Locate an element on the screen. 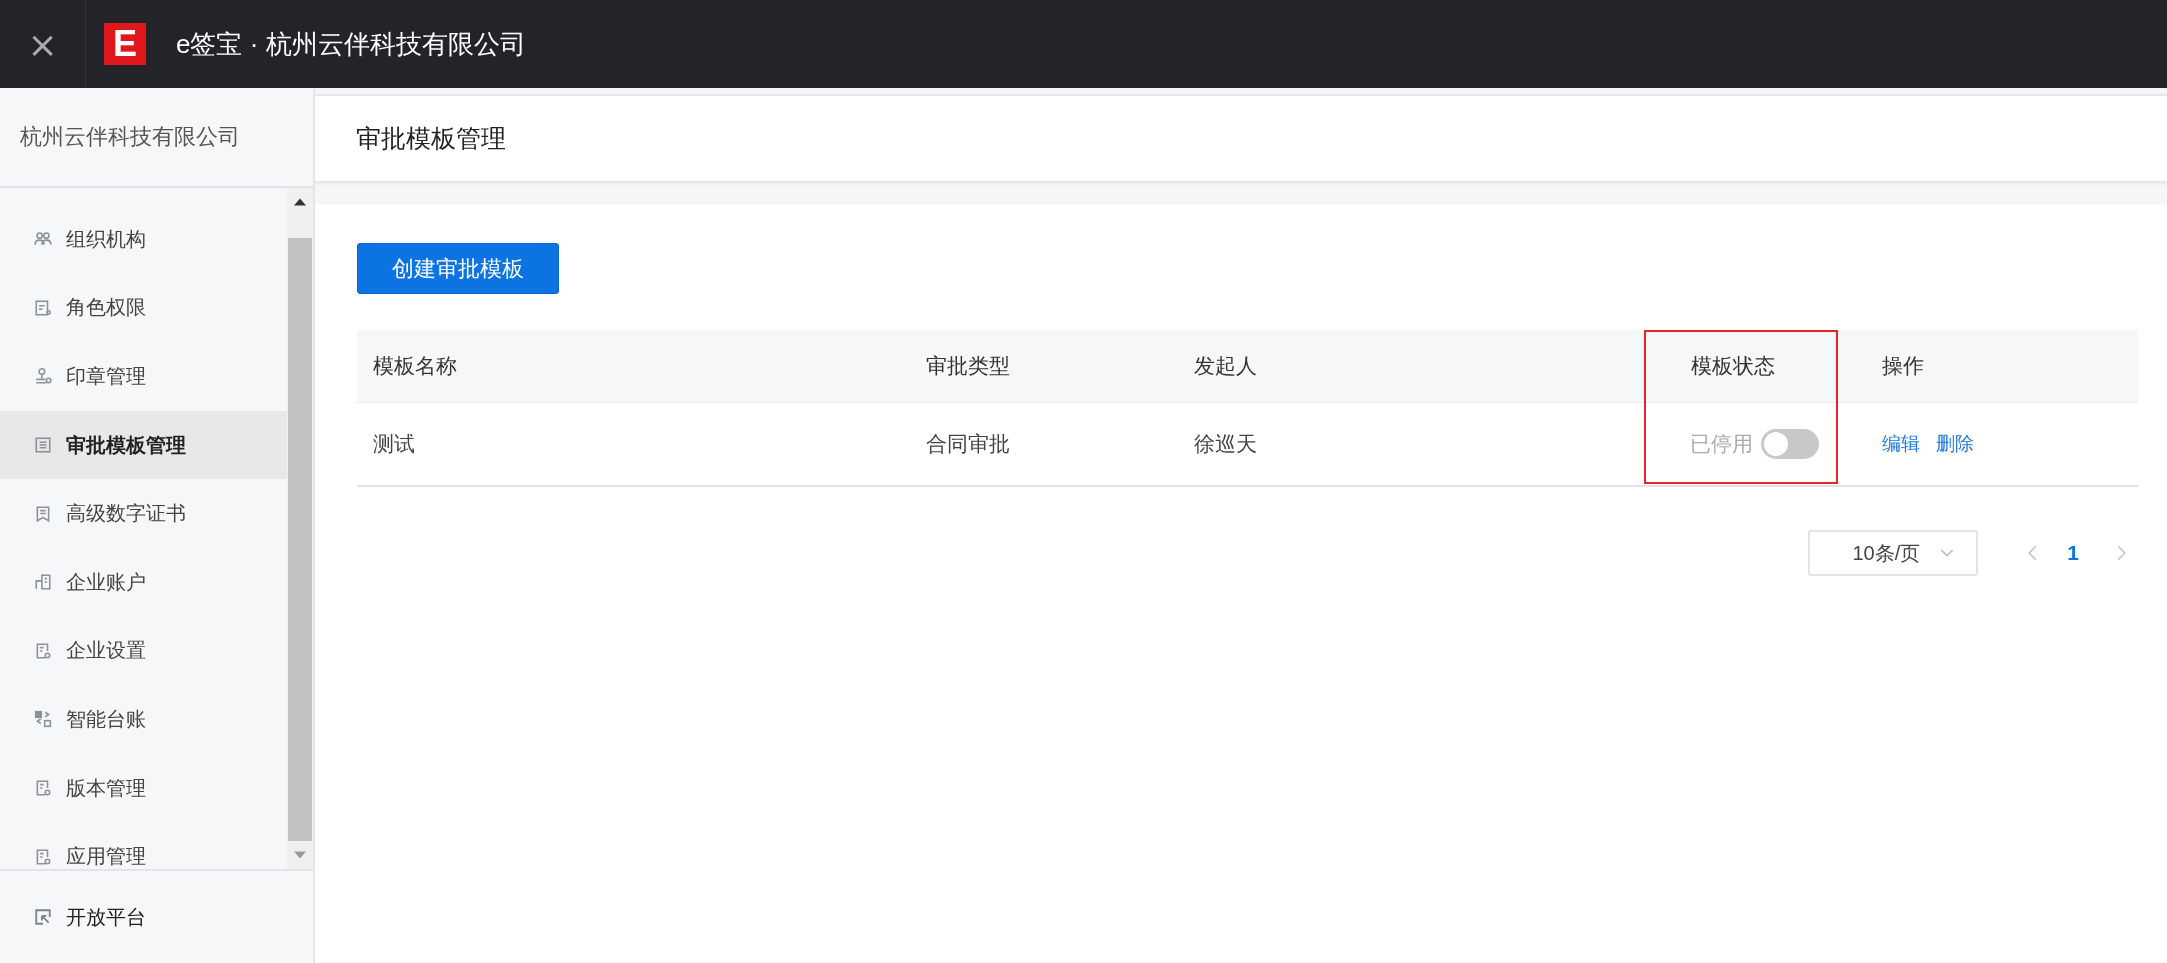  next-page-icon is located at coordinates (2121, 553).